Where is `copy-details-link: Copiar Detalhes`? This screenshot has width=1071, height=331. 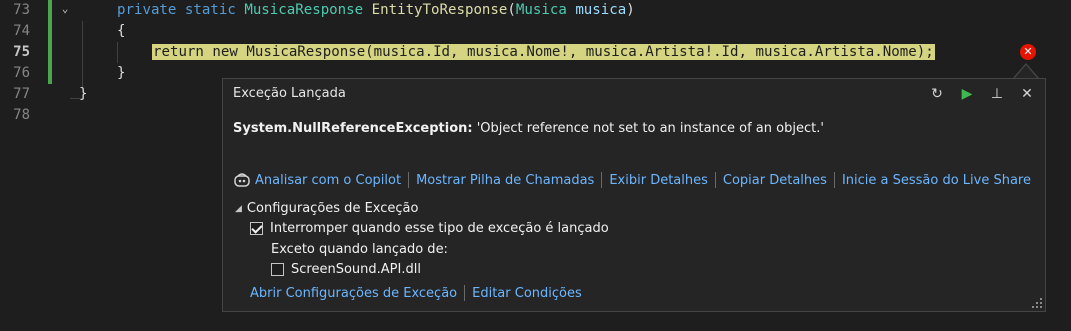 copy-details-link: Copiar Detalhes is located at coordinates (775, 180).